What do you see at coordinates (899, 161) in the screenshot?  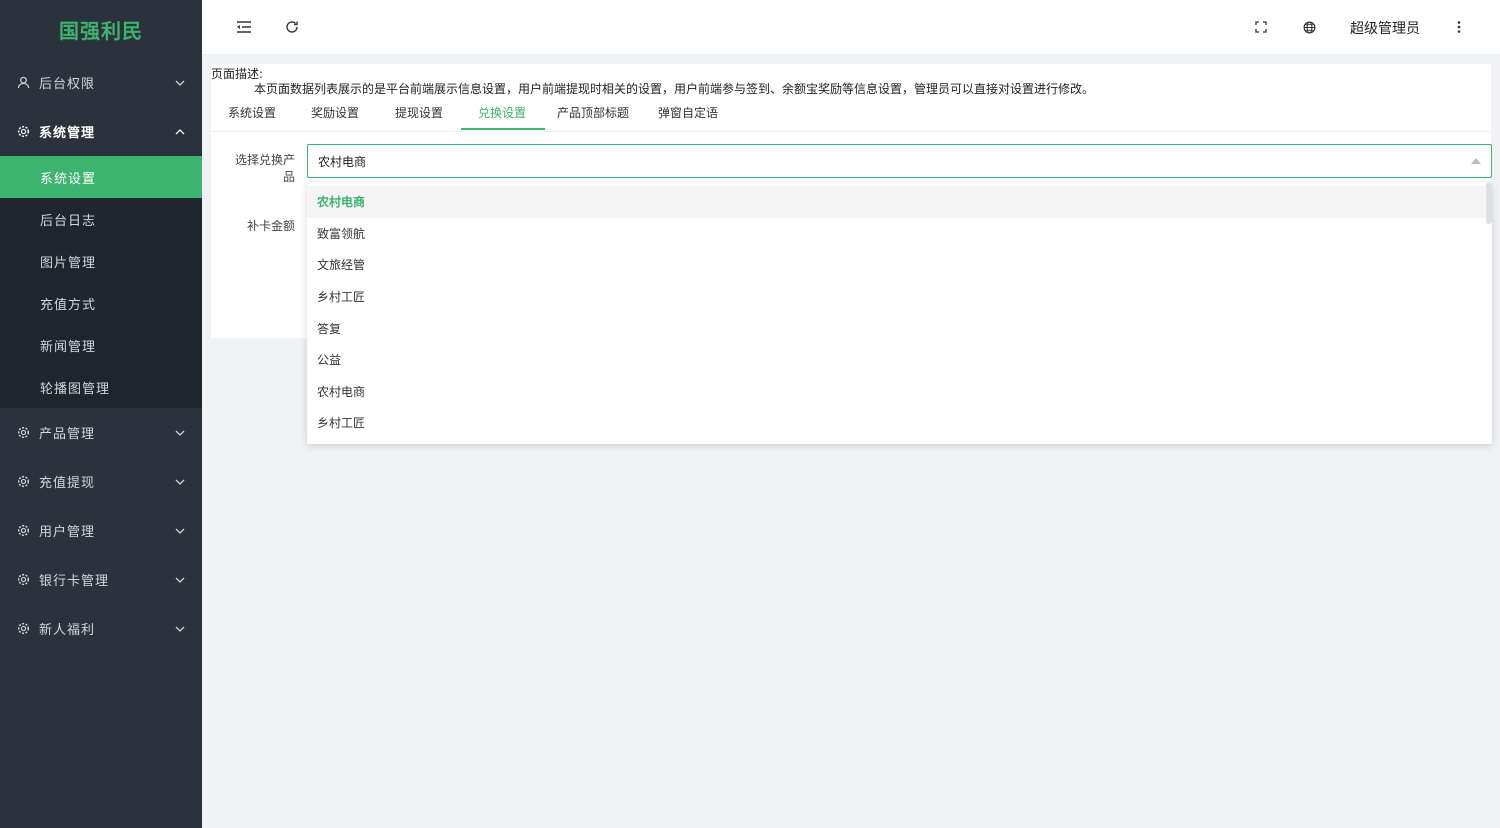 I see `product-select: 农村电商` at bounding box center [899, 161].